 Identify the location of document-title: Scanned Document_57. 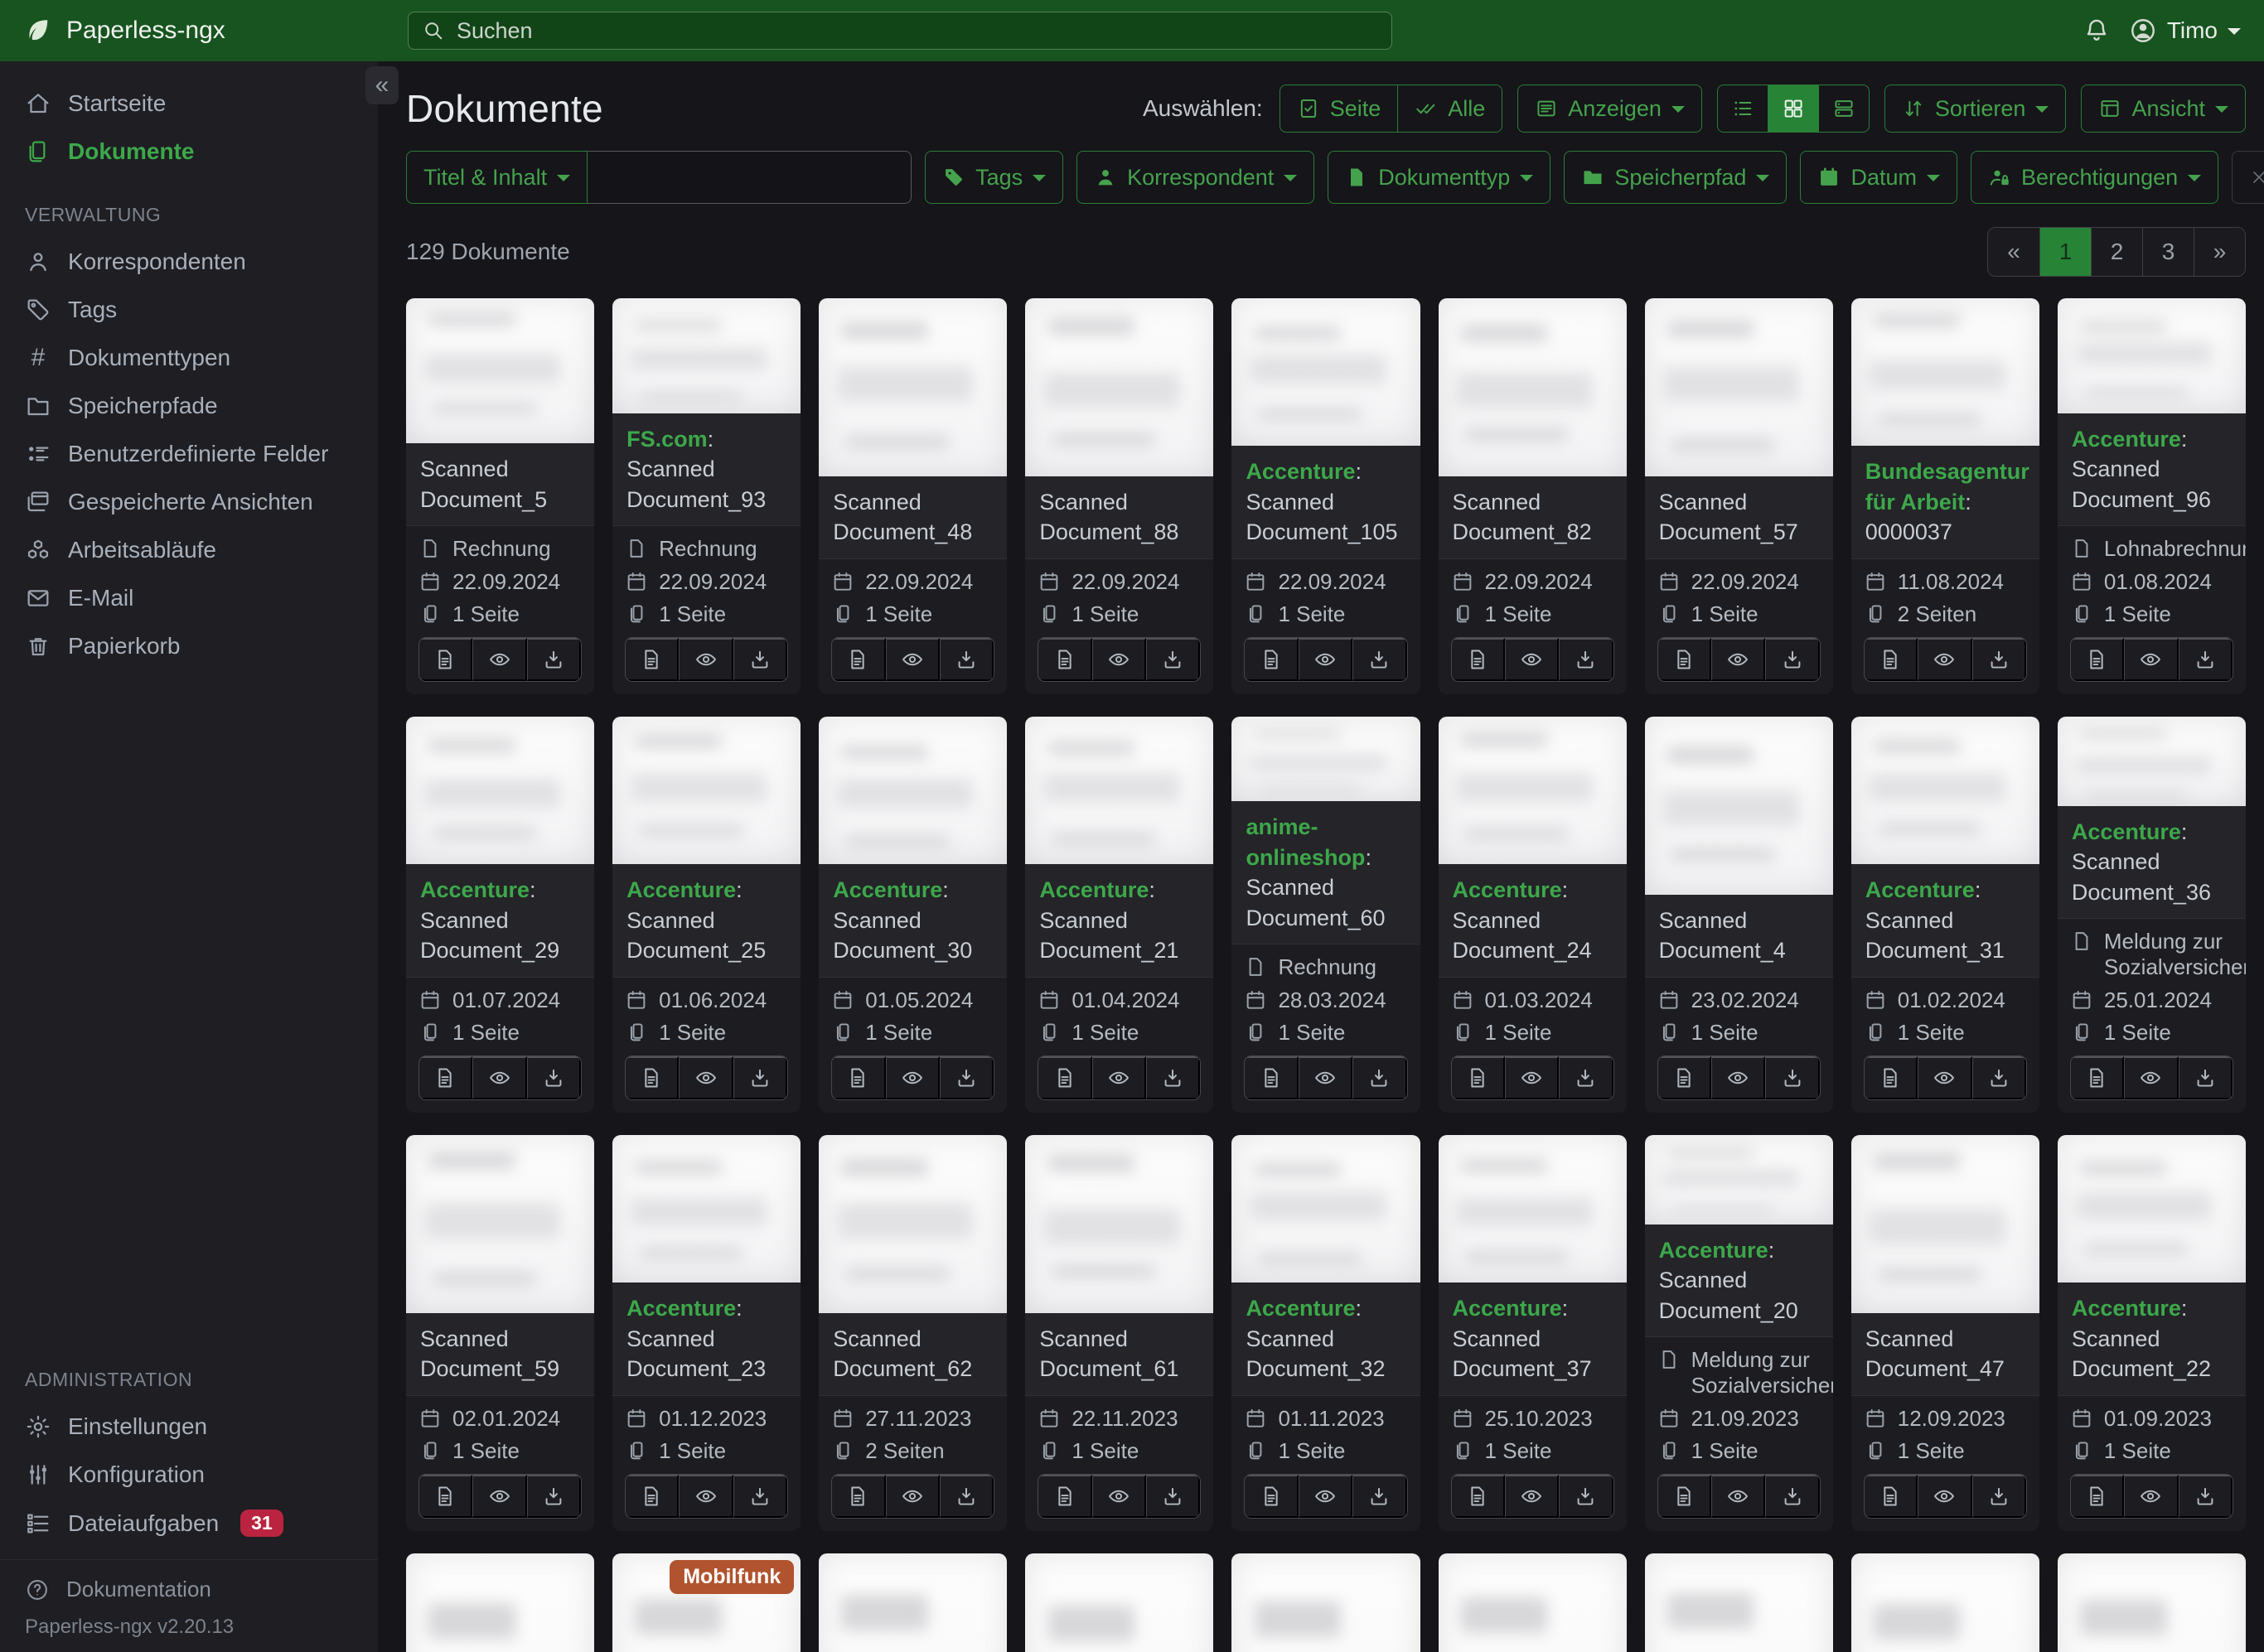
(1738, 517).